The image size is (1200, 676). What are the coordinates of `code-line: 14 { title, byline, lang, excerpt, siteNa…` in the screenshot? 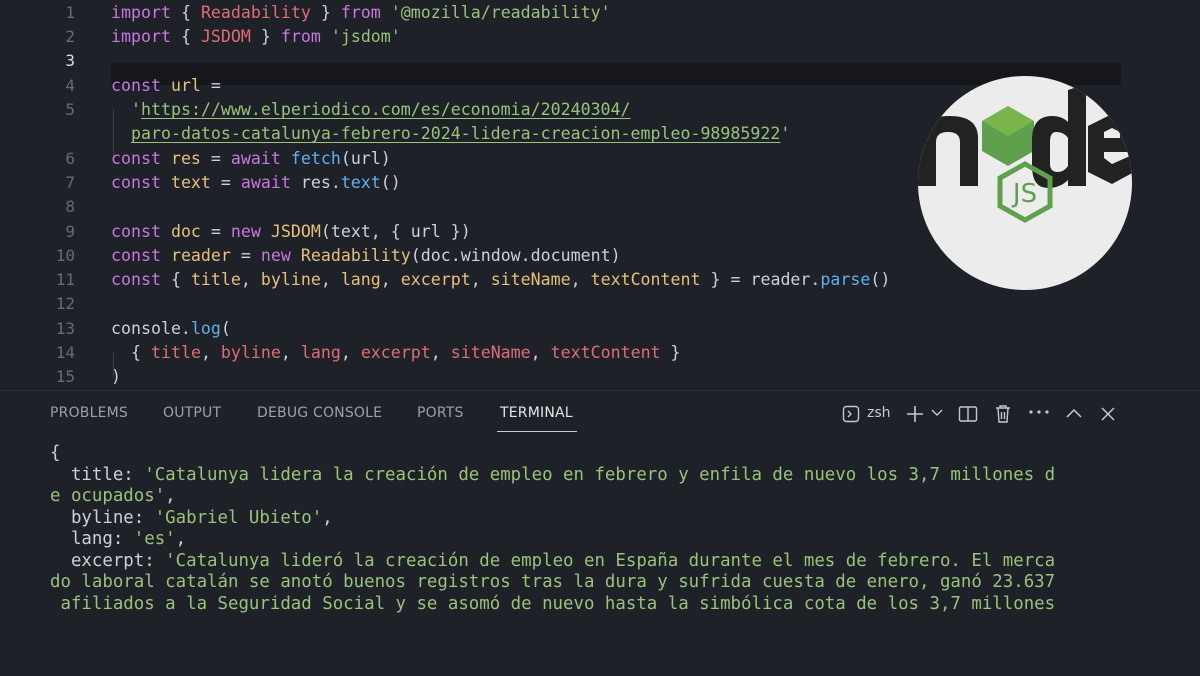 It's located at (600, 353).